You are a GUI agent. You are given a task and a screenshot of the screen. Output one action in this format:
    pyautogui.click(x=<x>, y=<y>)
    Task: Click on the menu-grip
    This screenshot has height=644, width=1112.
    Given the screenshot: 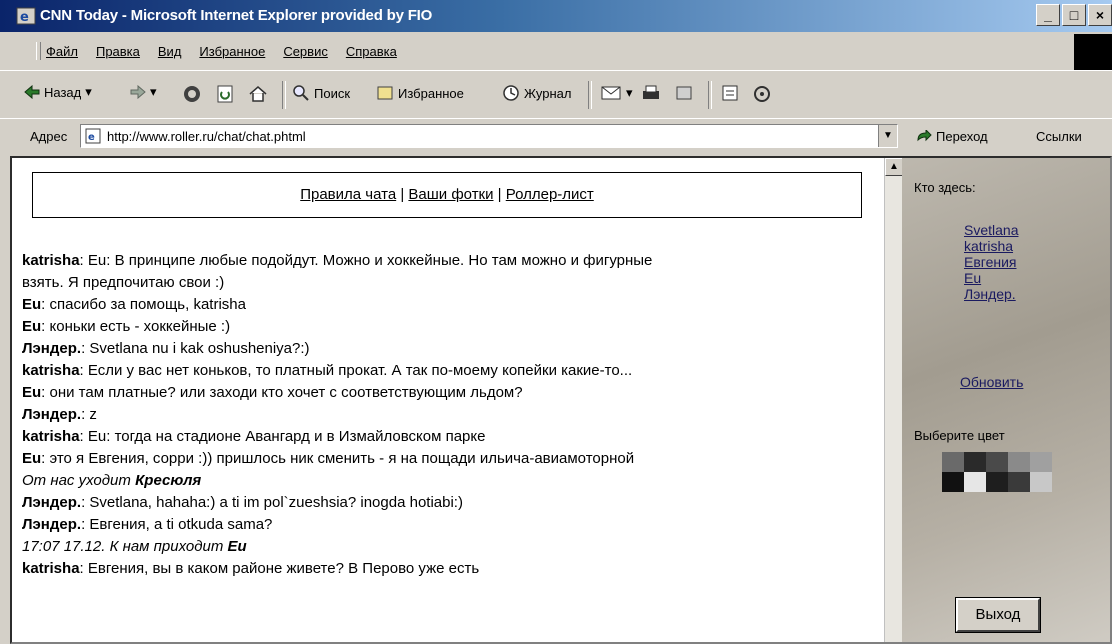 What is the action you would take?
    pyautogui.click(x=38, y=51)
    